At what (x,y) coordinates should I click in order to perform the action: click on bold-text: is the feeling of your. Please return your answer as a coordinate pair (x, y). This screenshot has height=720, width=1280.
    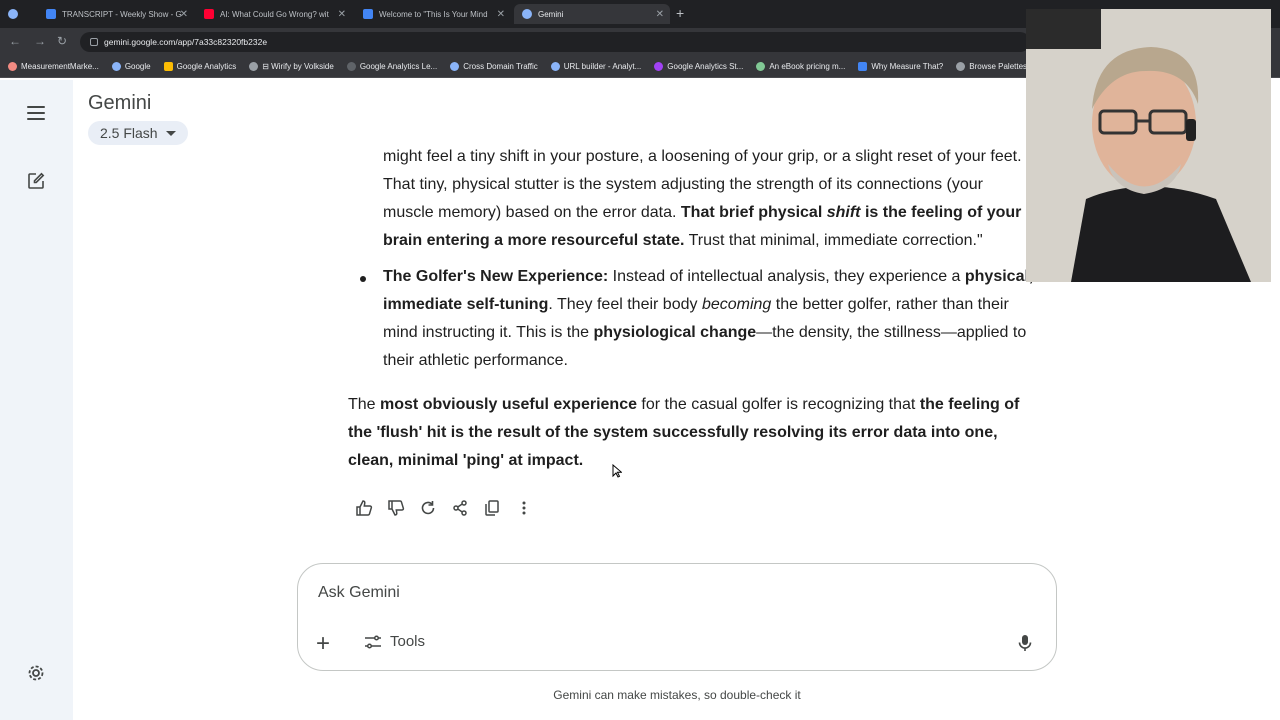
    Looking at the image, I should click on (941, 212).